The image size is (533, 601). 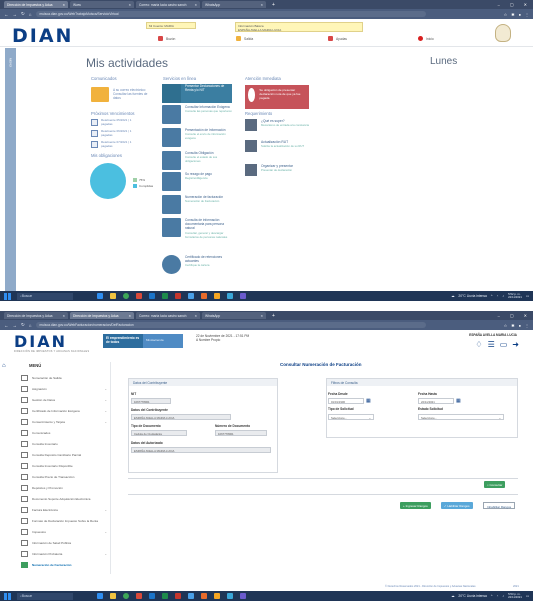 I want to click on sidebar-menu-item: Factura Electrónica ⌄, so click(x=64, y=509).